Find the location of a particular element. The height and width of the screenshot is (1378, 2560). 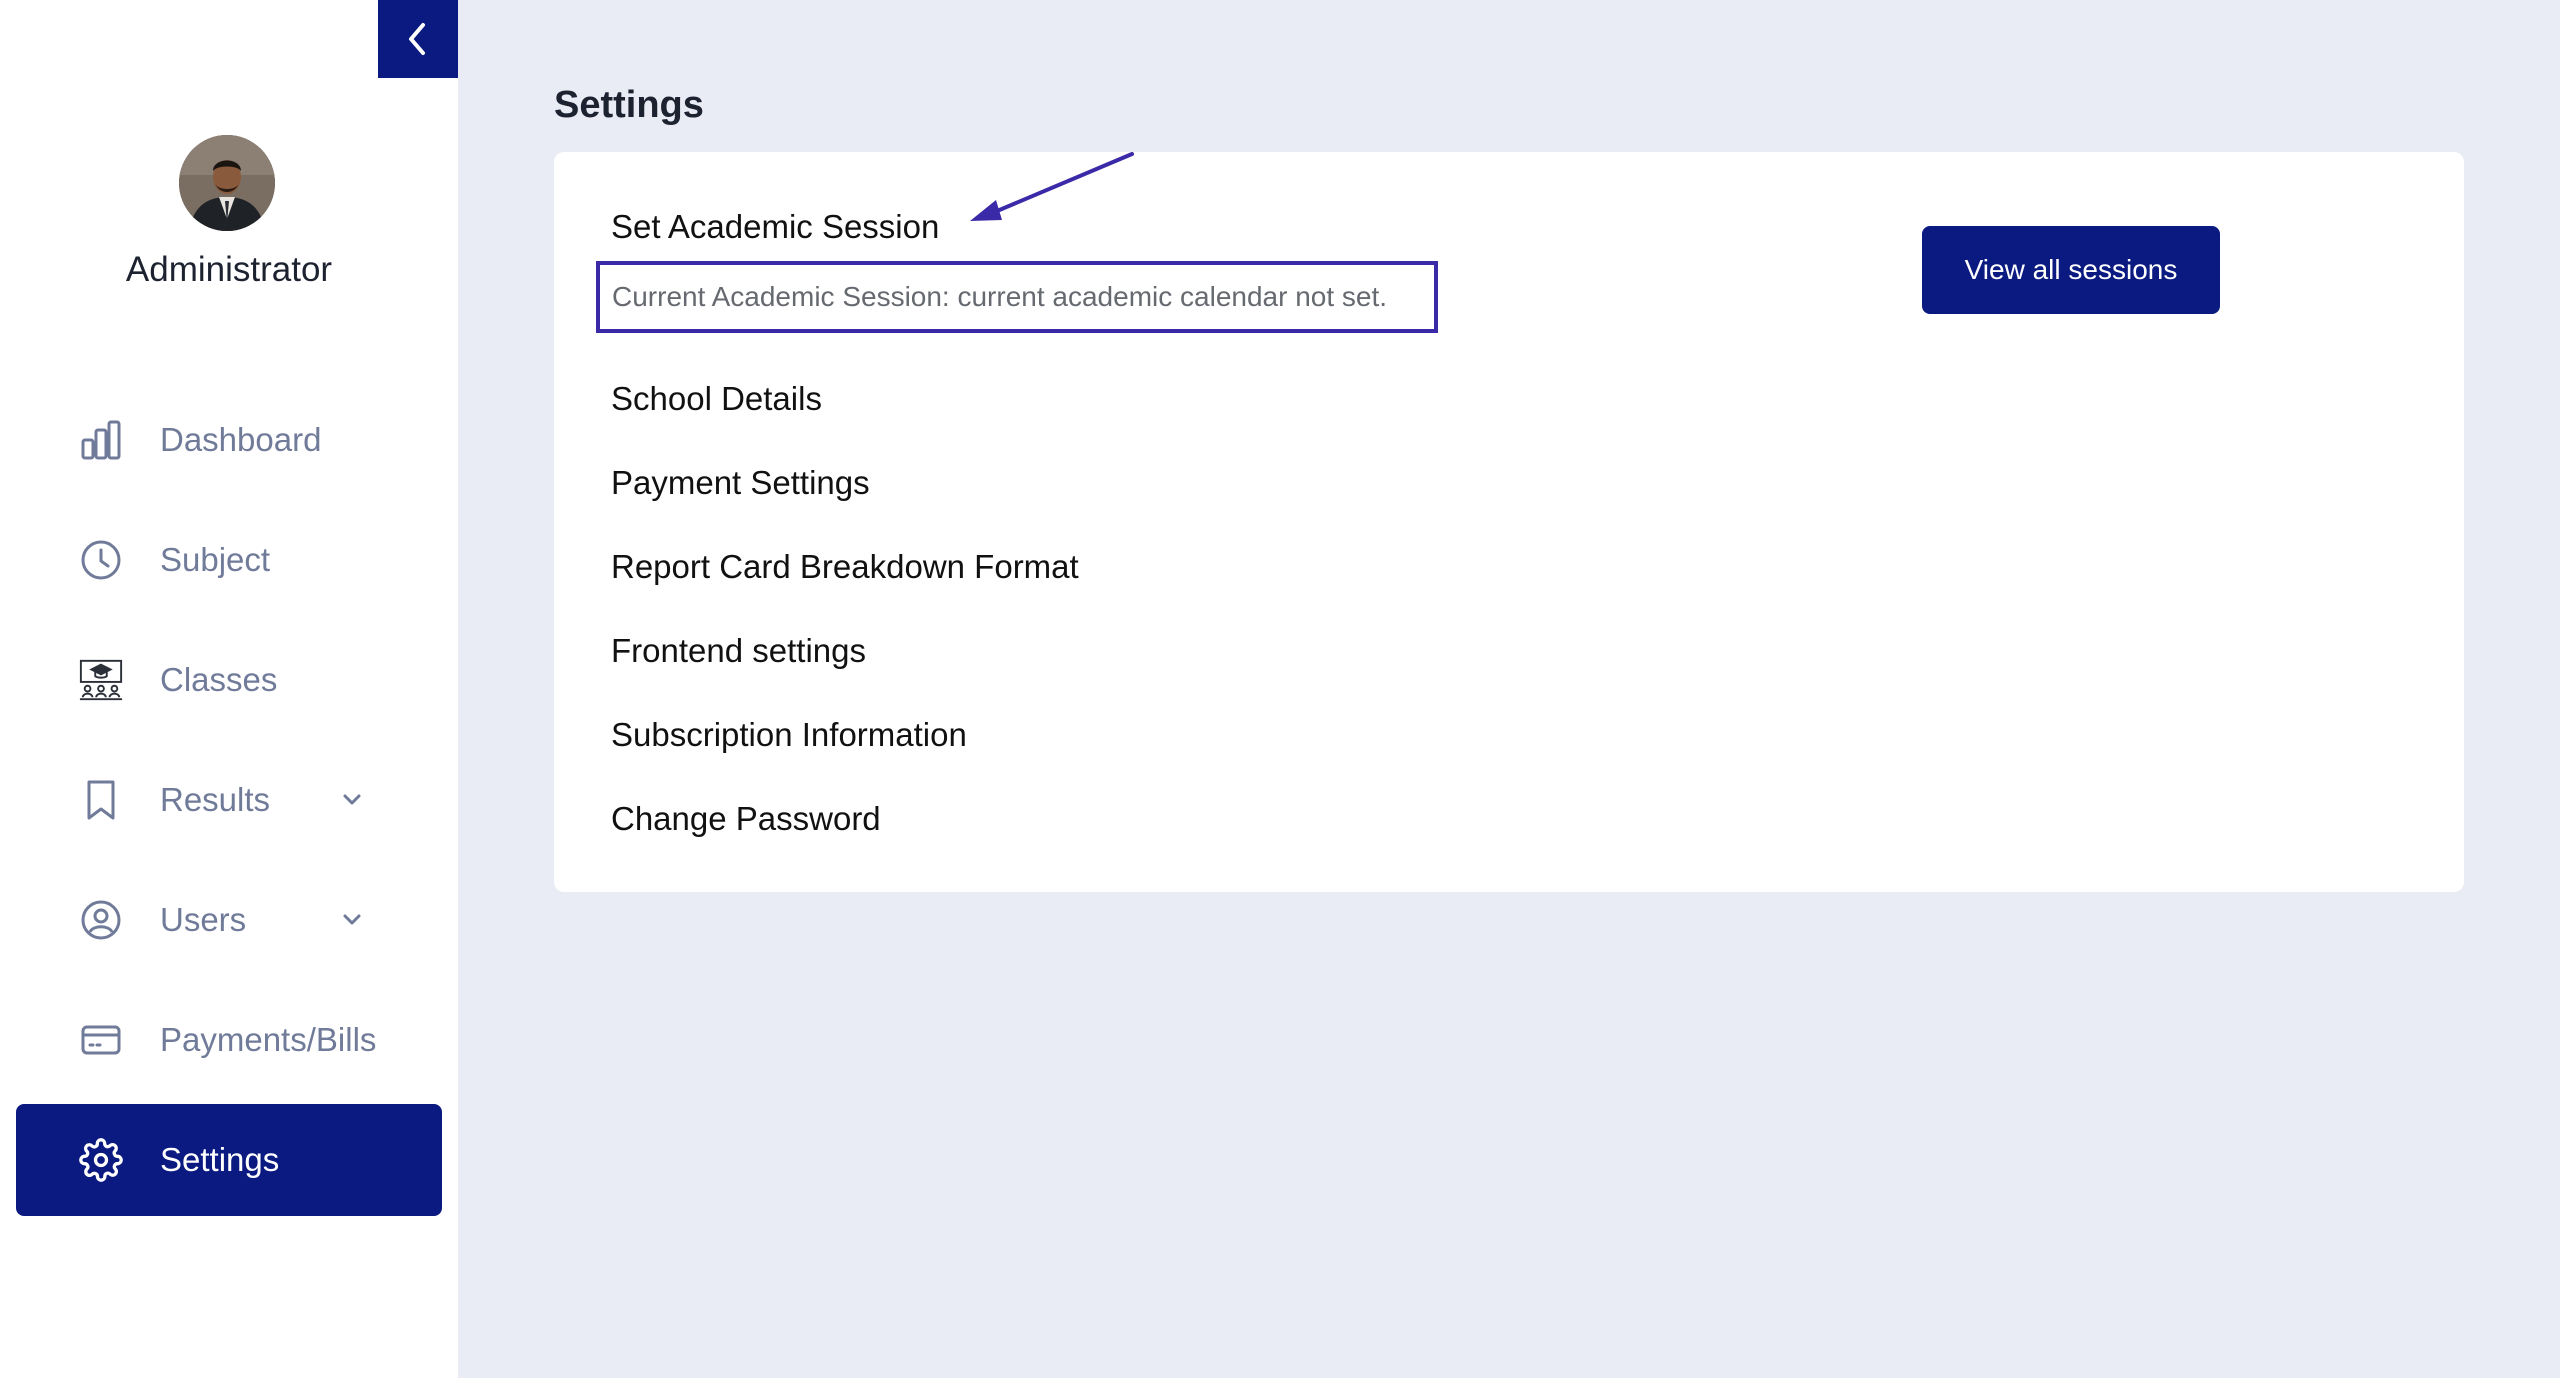

sidebar-item-classes: Classes is located at coordinates (229, 680).